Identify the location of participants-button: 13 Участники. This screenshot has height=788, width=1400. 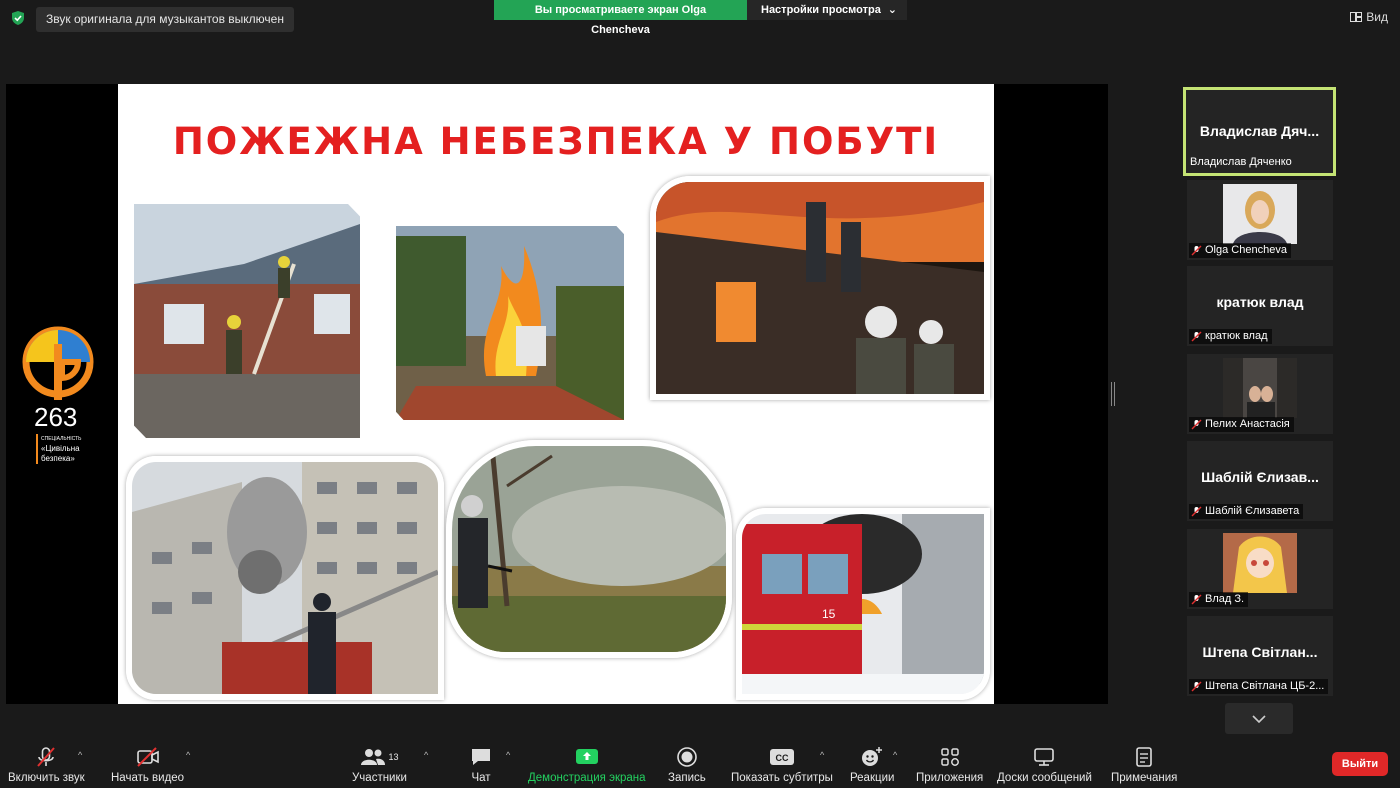
(379, 762).